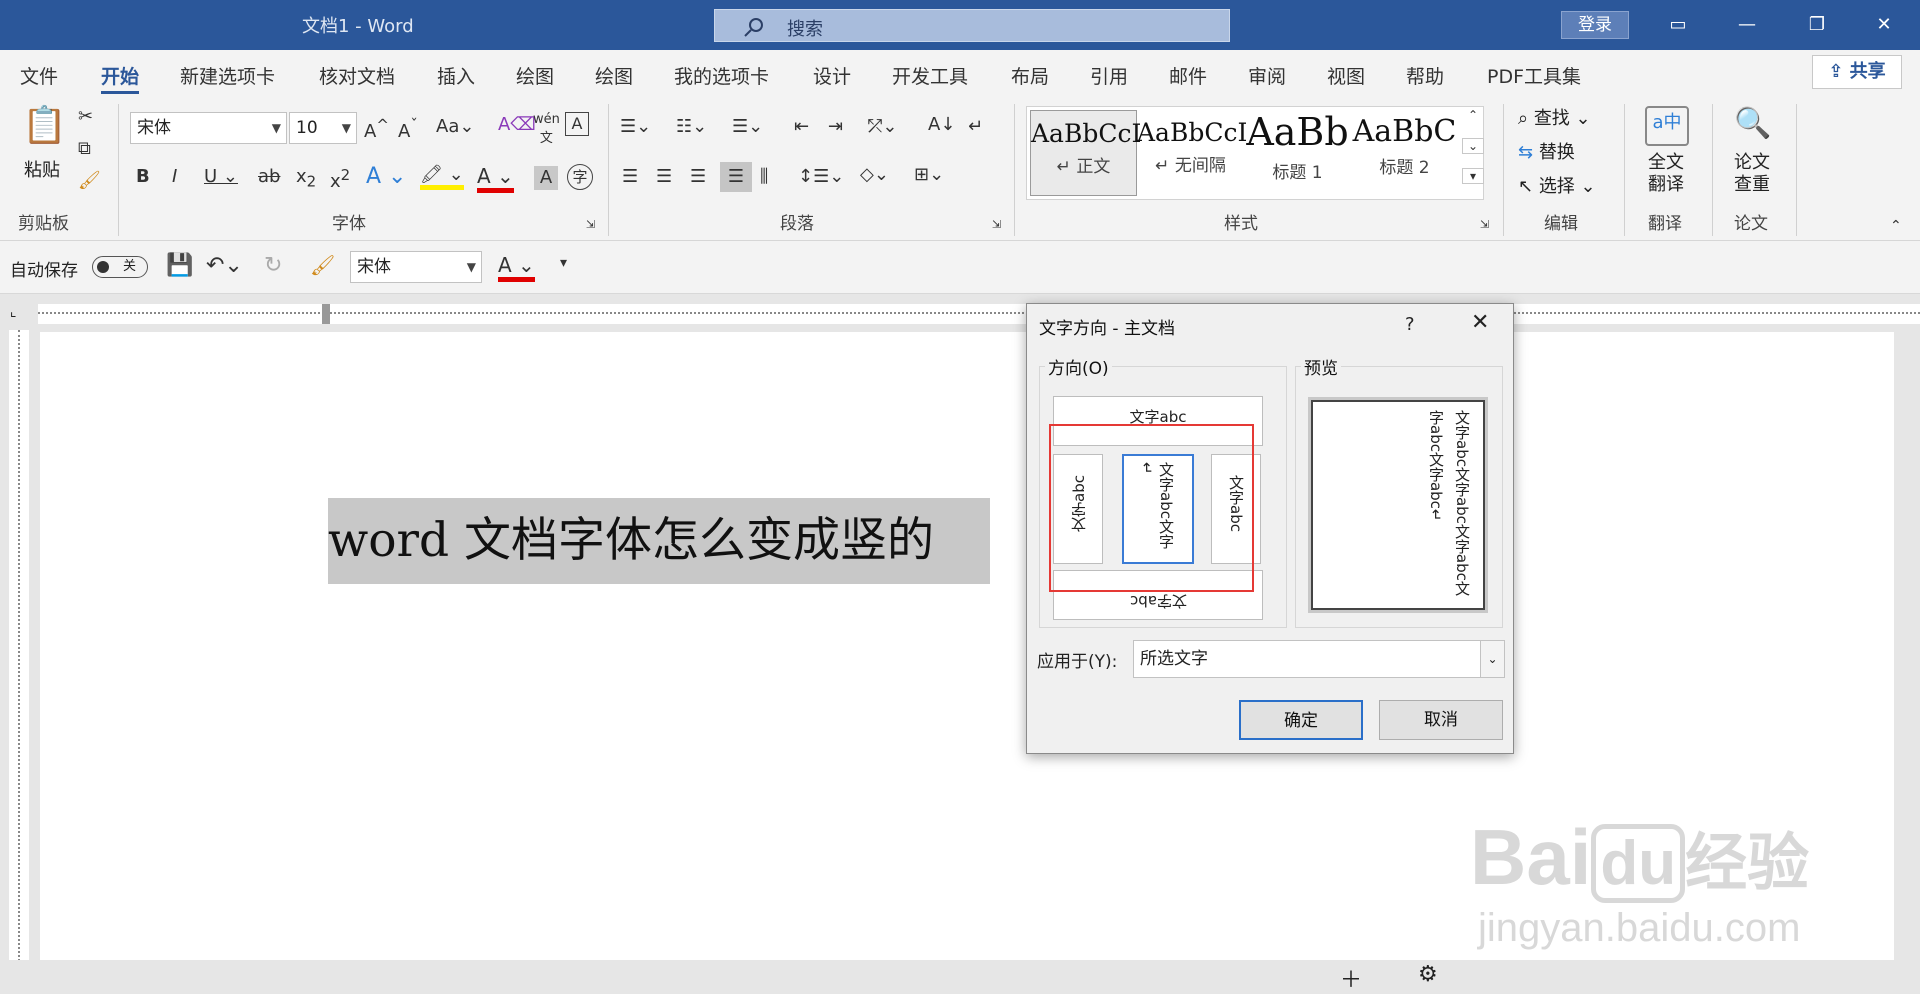  I want to click on tab-view: 视图, so click(1346, 75).